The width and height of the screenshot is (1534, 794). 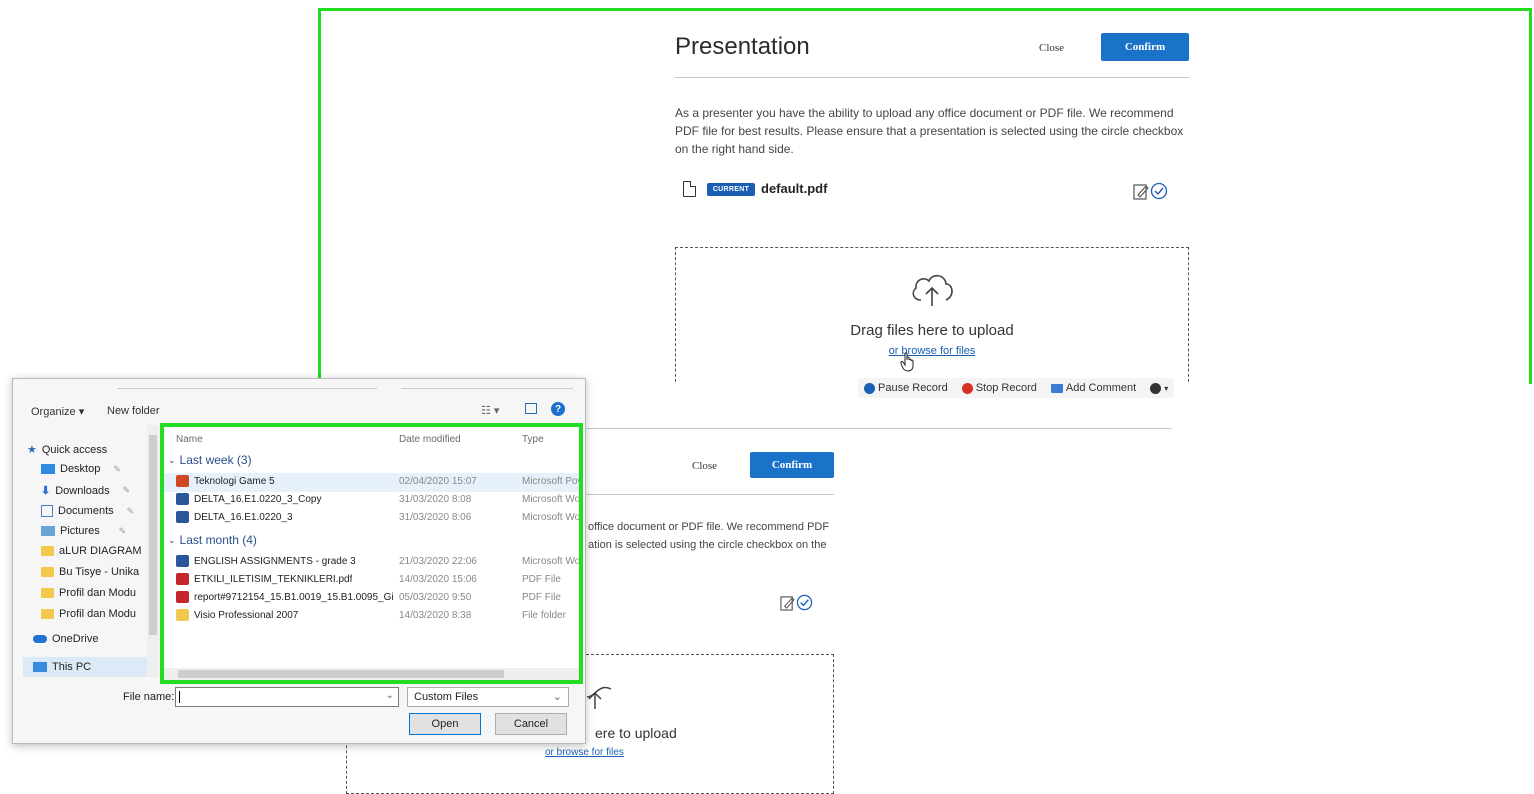 I want to click on nav-label: This PC, so click(x=72, y=667).